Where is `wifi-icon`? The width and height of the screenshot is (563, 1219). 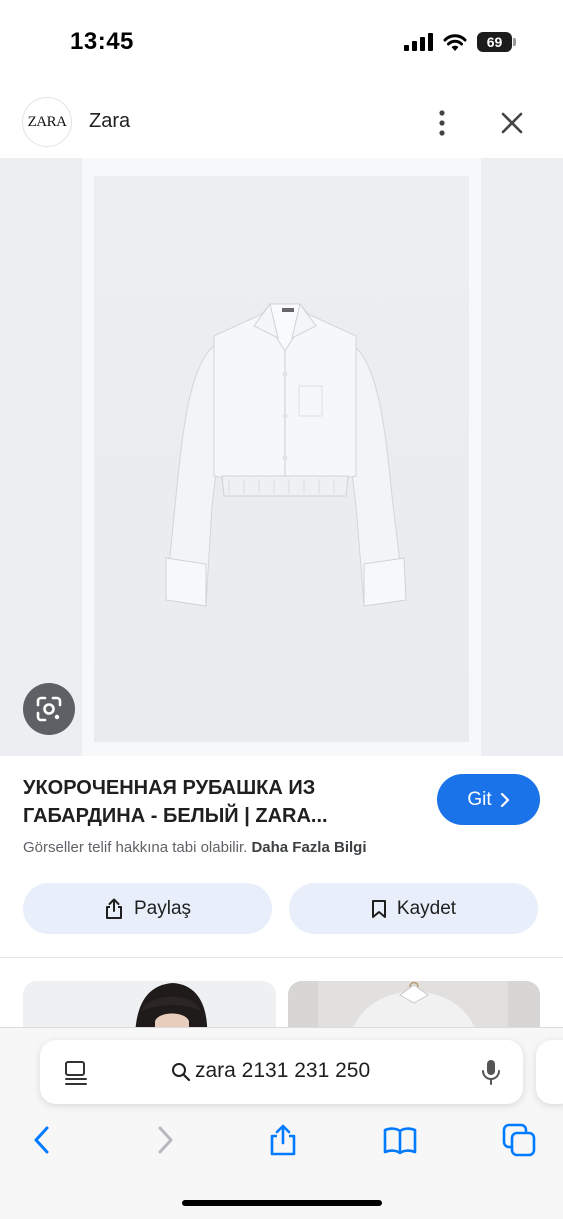 wifi-icon is located at coordinates (455, 42).